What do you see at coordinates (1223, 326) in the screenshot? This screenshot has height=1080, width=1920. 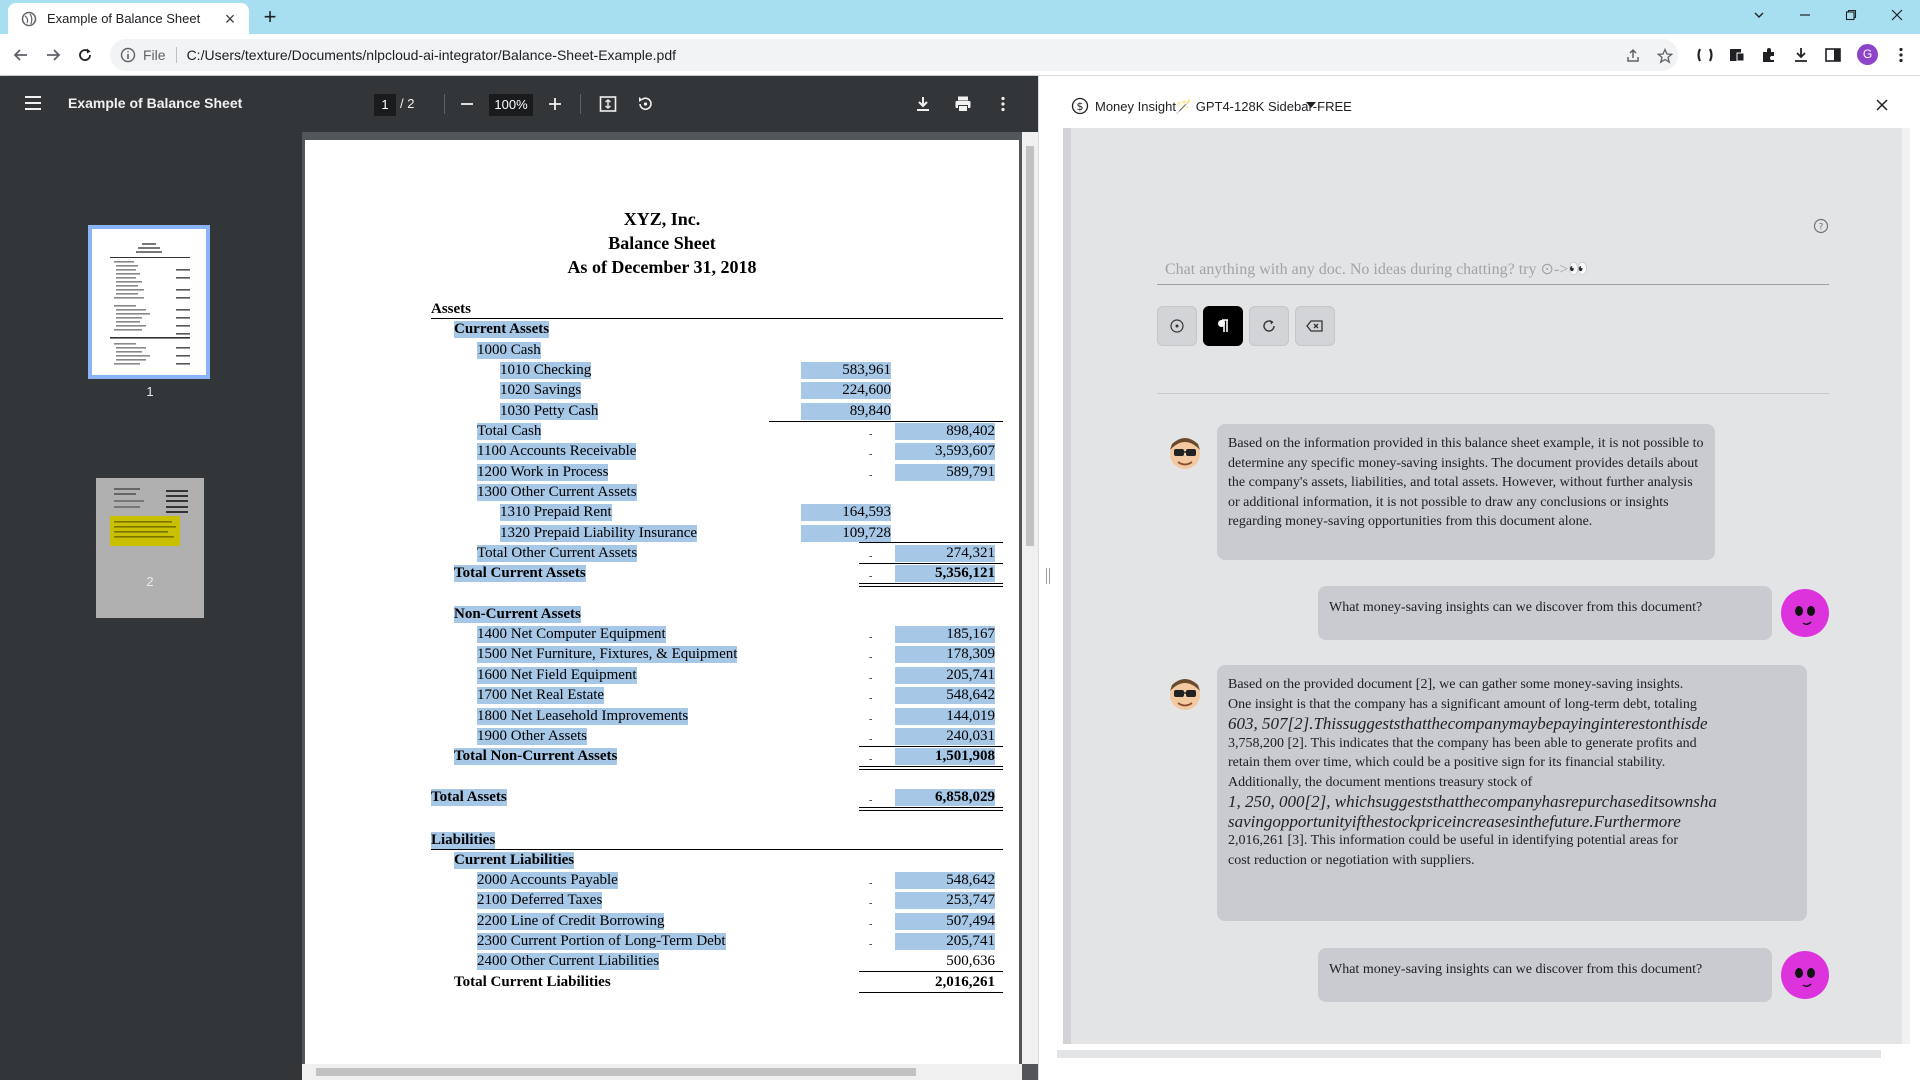 I see `paragraph-button` at bounding box center [1223, 326].